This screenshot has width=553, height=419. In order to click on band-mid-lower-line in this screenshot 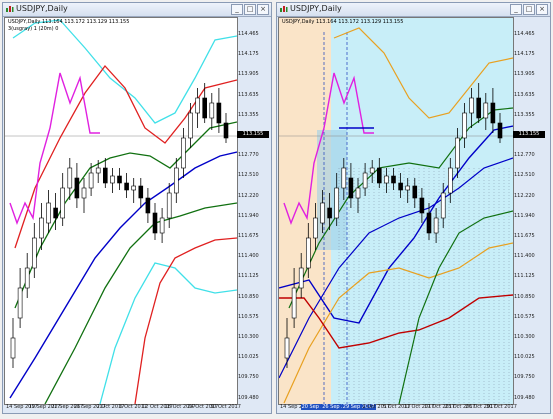, I will do `click(185, 320)`.